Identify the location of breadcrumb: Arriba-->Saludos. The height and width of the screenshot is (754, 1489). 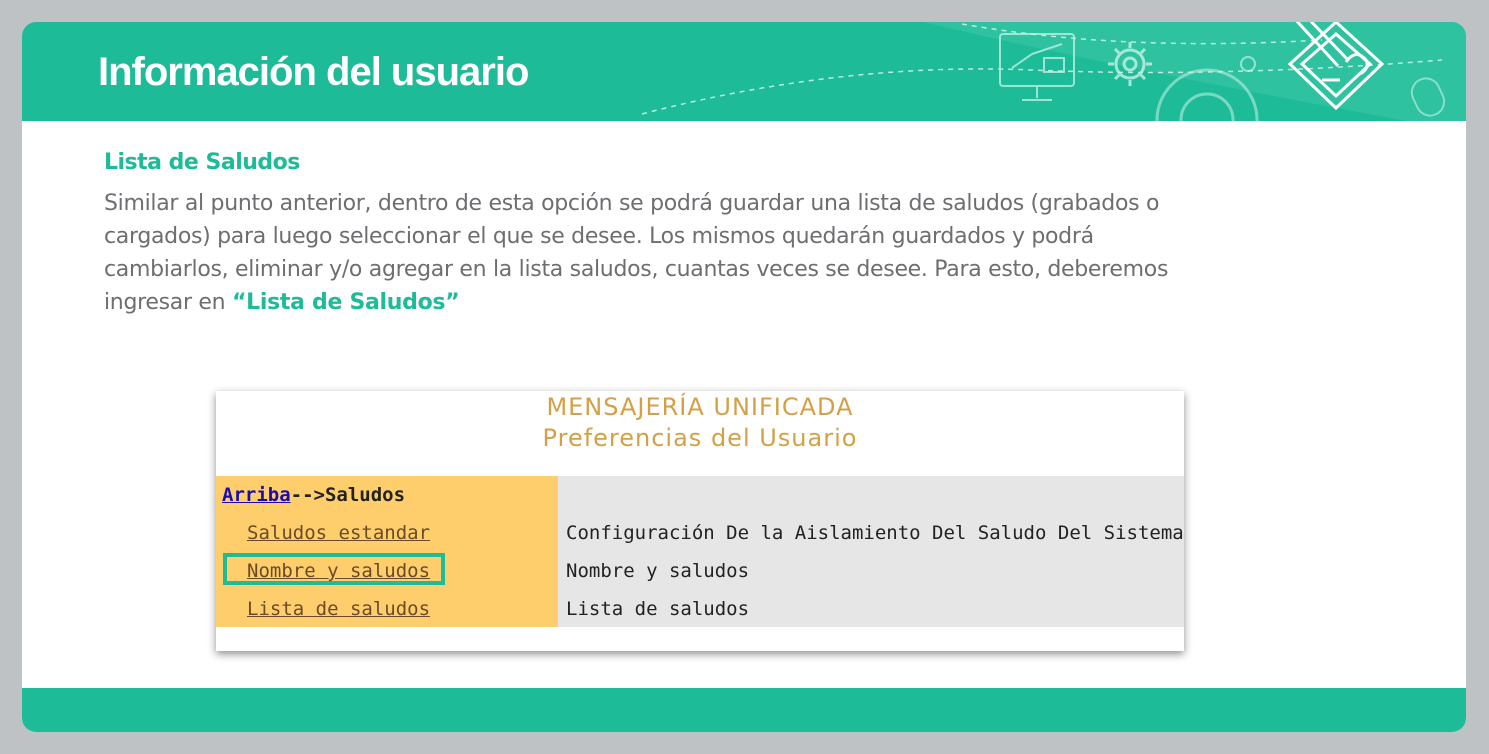
(313, 495).